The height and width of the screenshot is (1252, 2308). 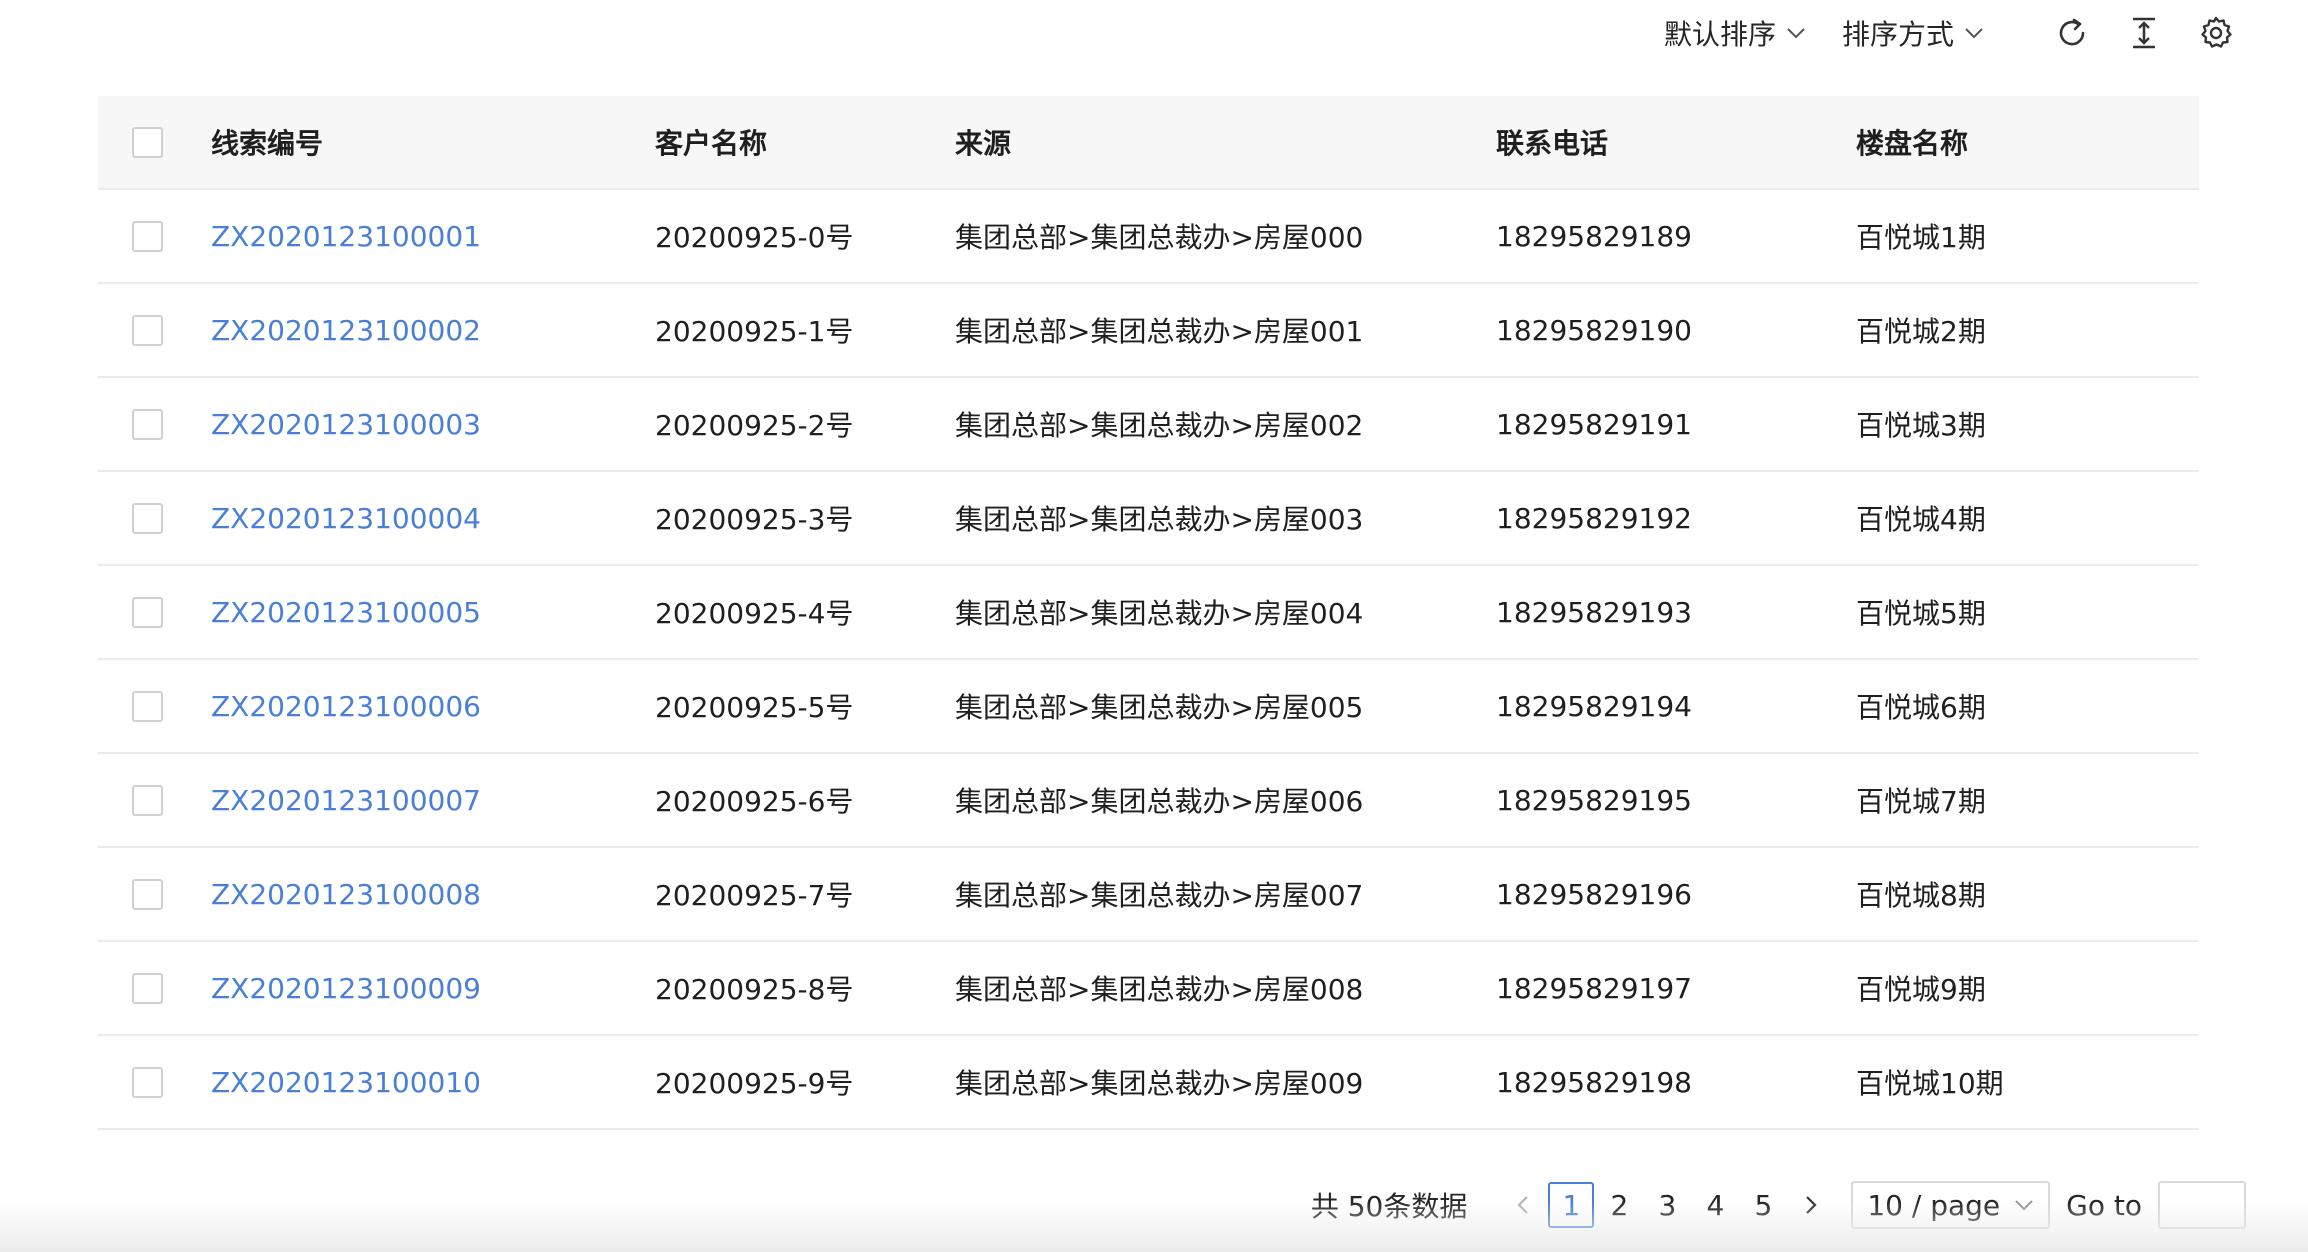 What do you see at coordinates (1715, 1205) in the screenshot?
I see `page-item-4: 4` at bounding box center [1715, 1205].